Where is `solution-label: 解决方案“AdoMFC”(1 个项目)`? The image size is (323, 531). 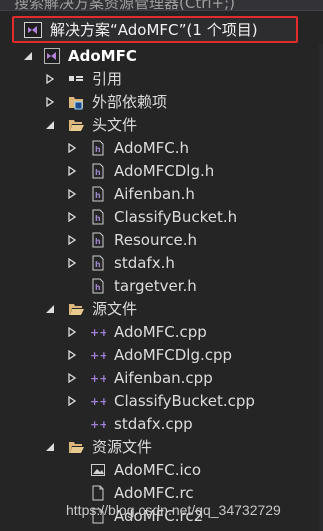 solution-label: 解决方案“AdoMFC”(1 个项目) is located at coordinates (154, 30).